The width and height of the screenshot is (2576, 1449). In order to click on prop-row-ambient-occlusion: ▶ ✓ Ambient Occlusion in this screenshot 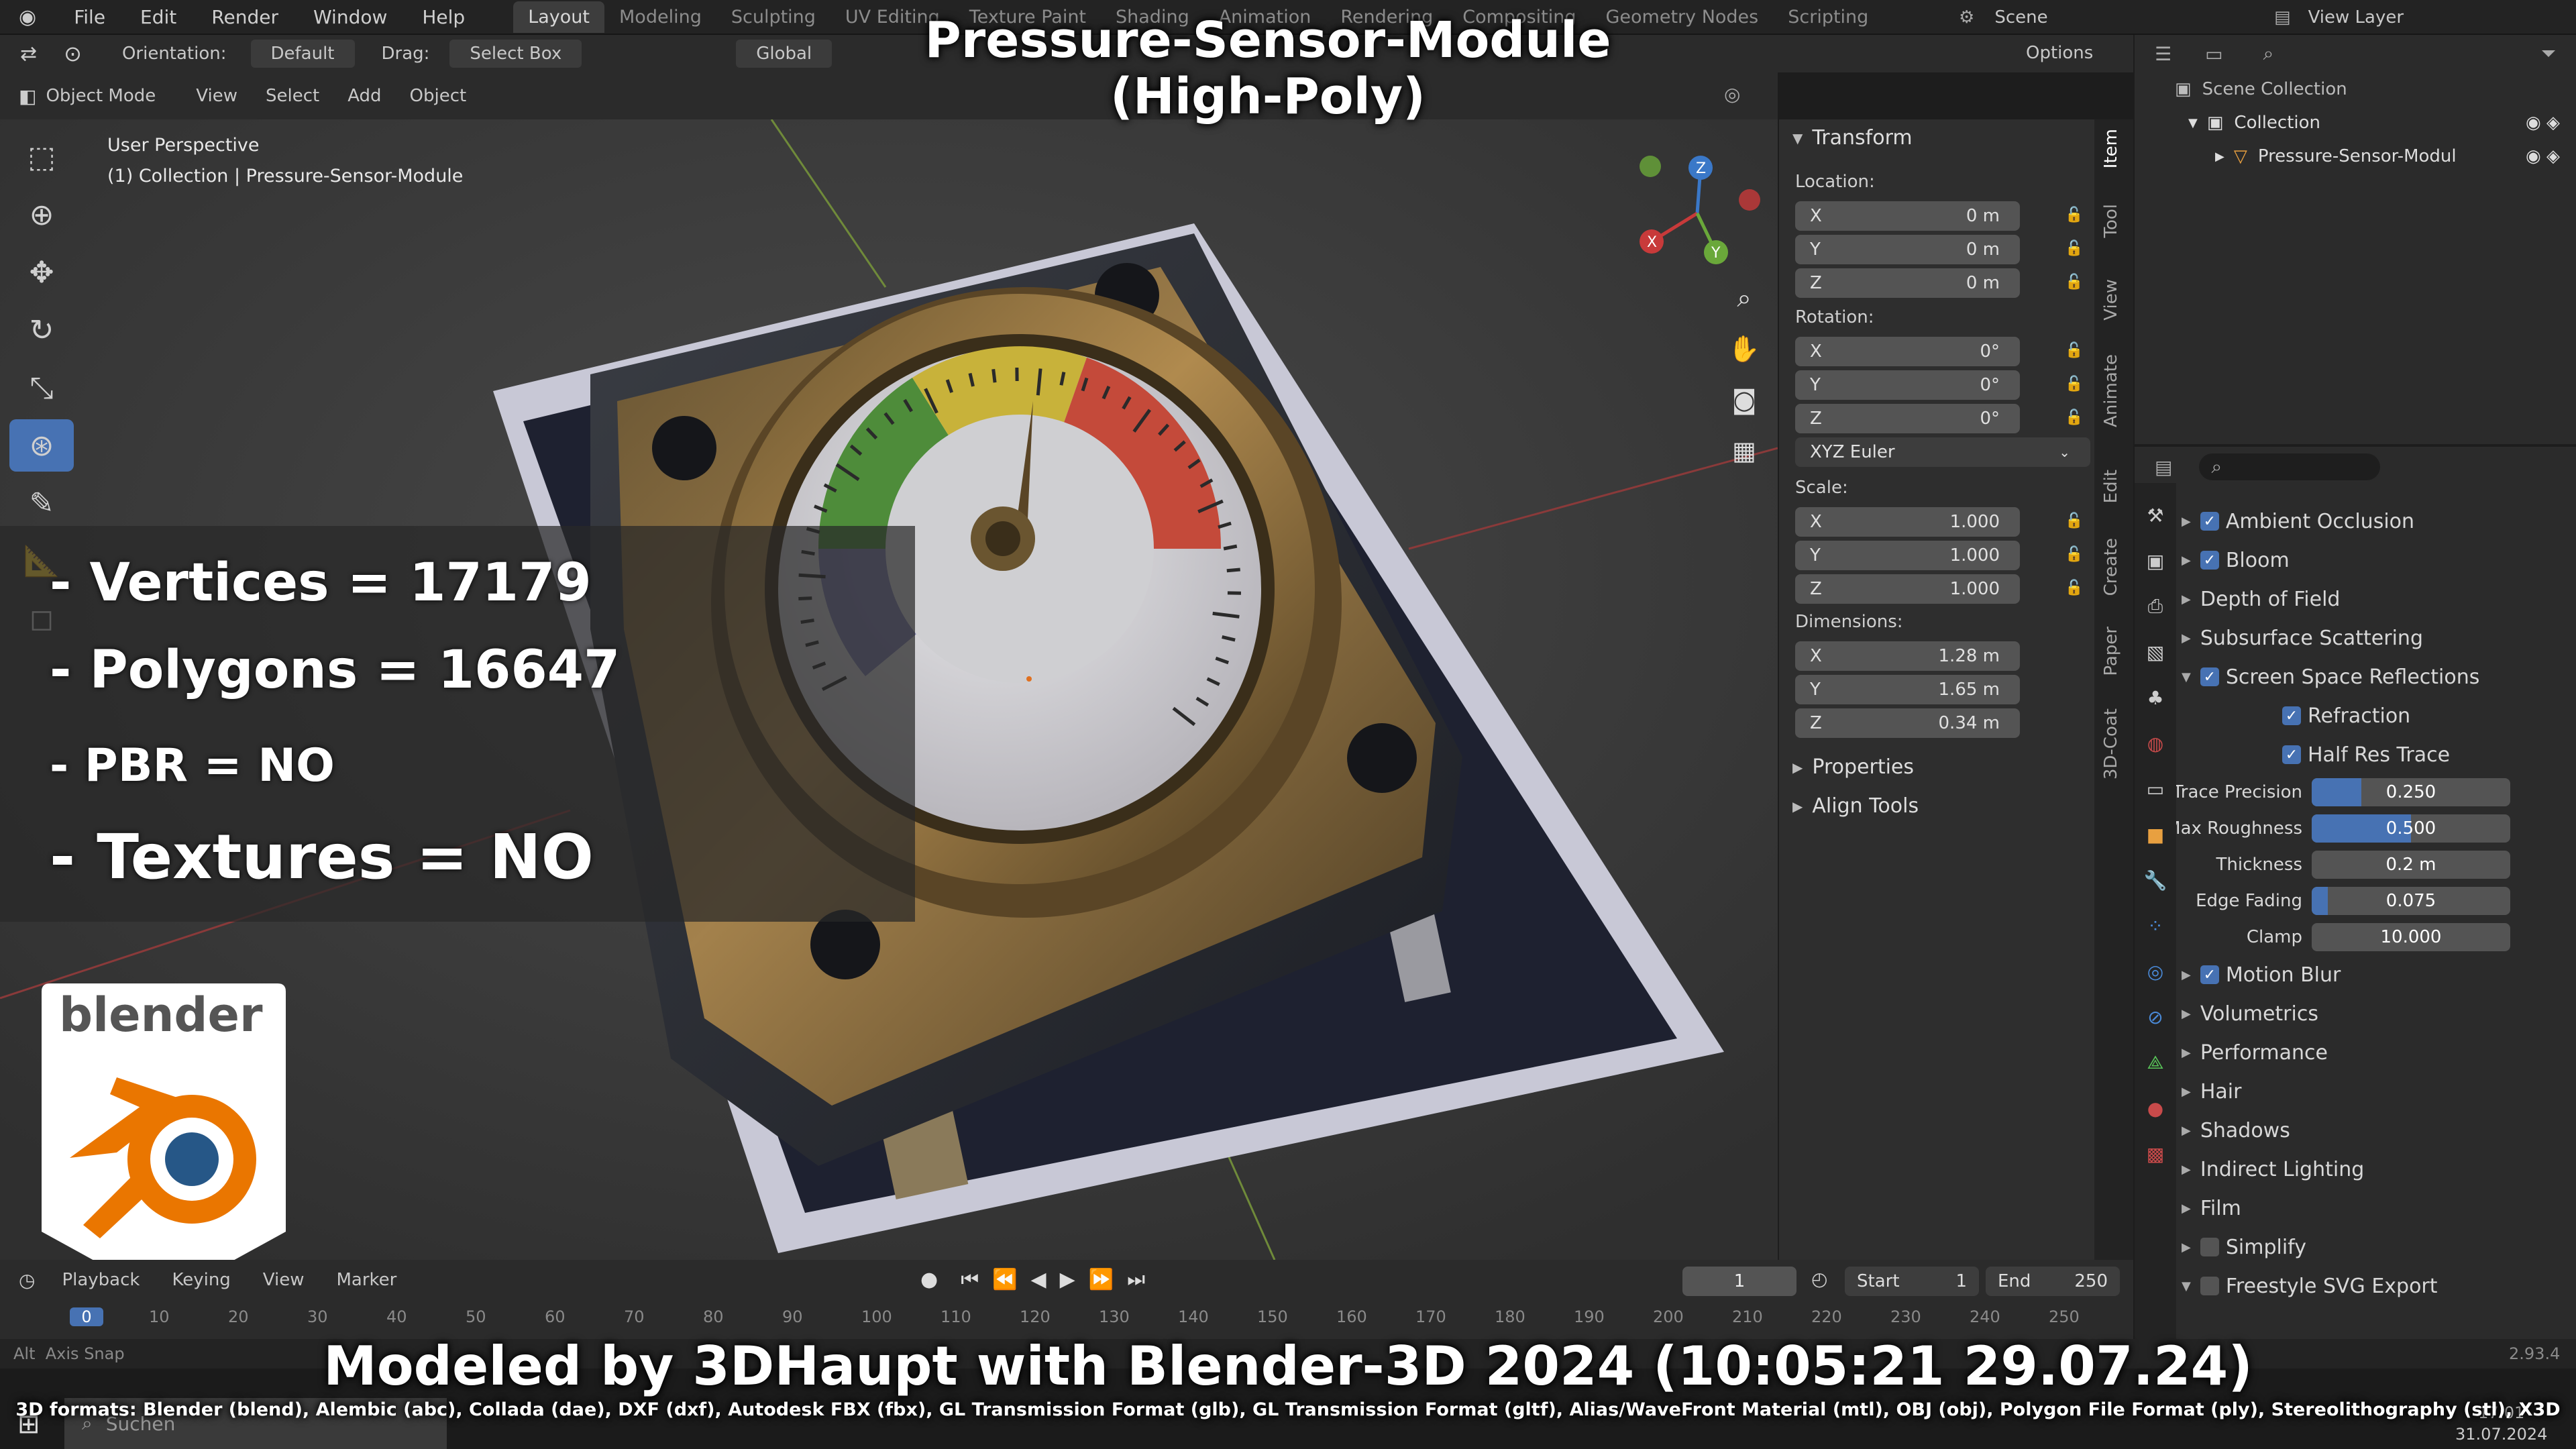, I will do `click(2376, 521)`.